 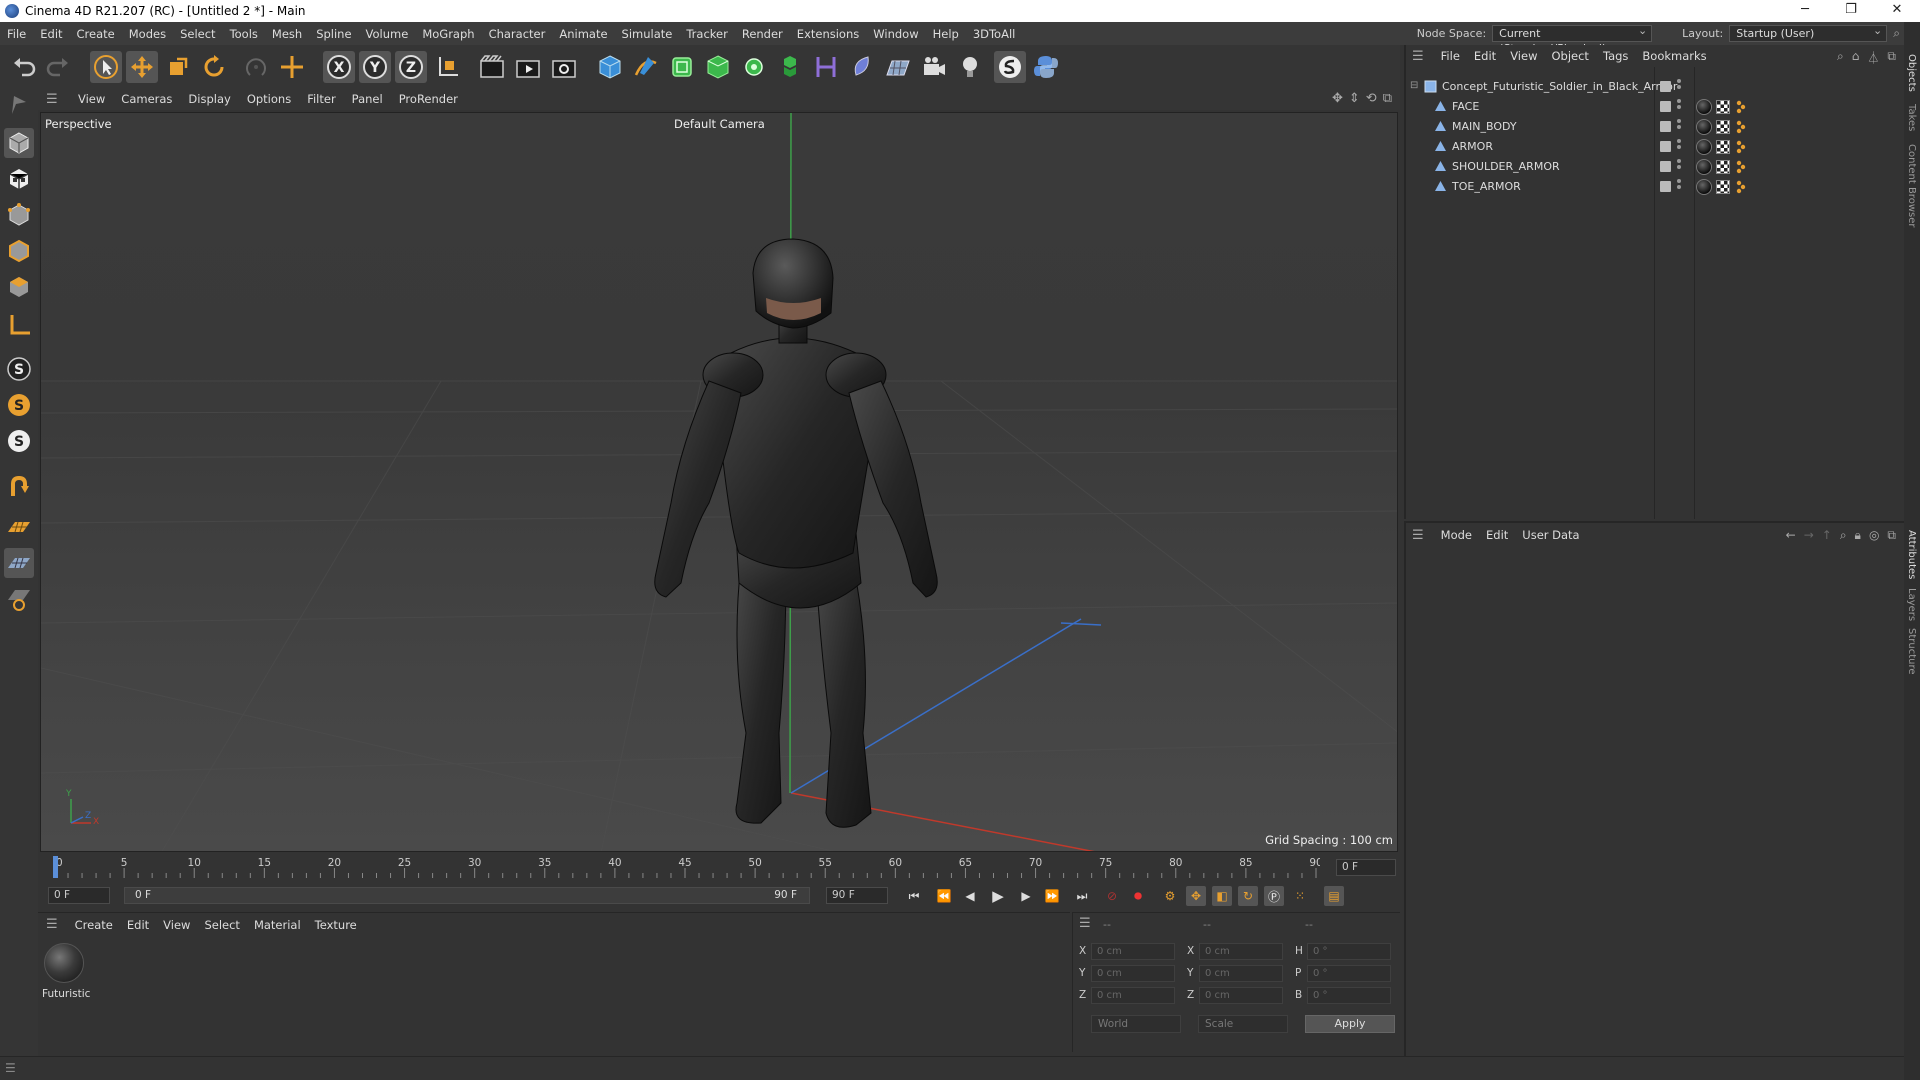 I want to click on menu-modes: Modes, so click(x=147, y=34).